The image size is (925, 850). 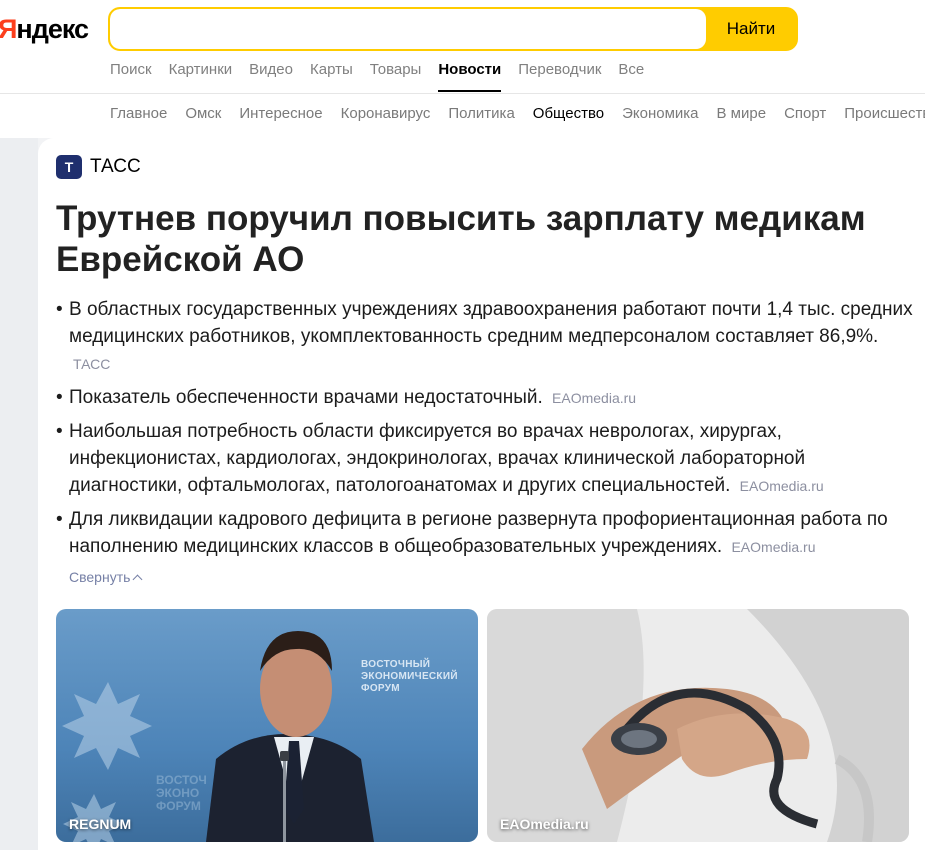 I want to click on left-sidebar-strip, so click(x=19, y=494).